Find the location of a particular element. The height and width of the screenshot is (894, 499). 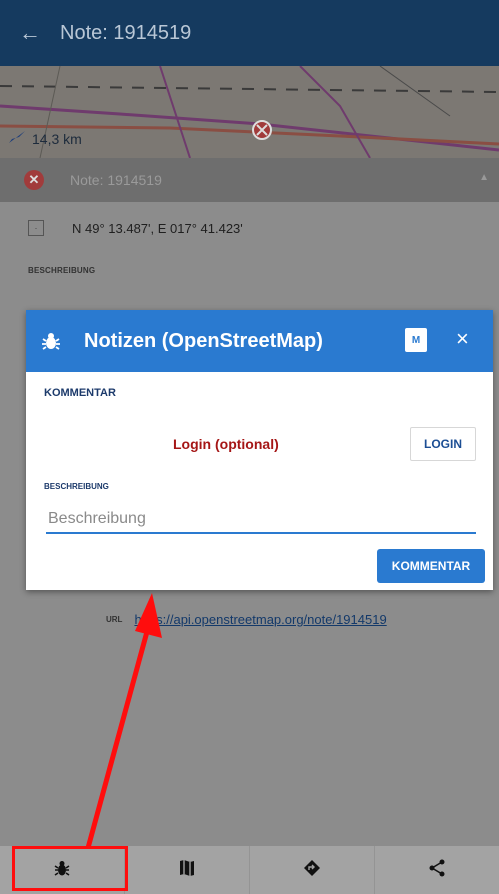

close-icon: × is located at coordinates (462, 339).